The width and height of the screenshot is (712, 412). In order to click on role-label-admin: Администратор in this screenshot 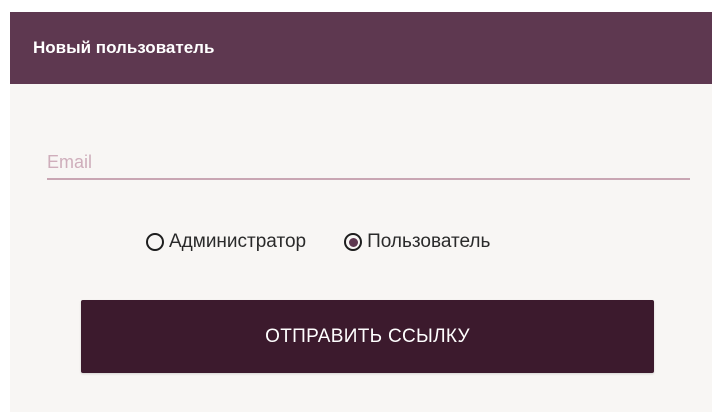, I will do `click(238, 241)`.